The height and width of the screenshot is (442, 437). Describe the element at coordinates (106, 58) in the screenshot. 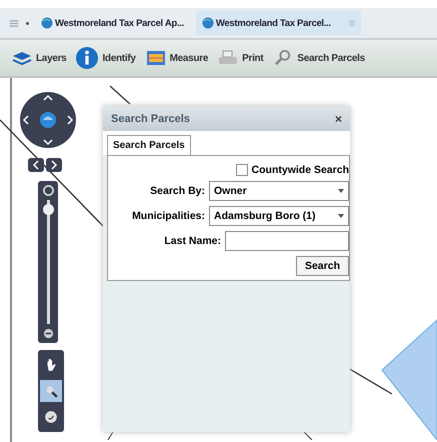

I see `toolbar-button: Identify` at that location.